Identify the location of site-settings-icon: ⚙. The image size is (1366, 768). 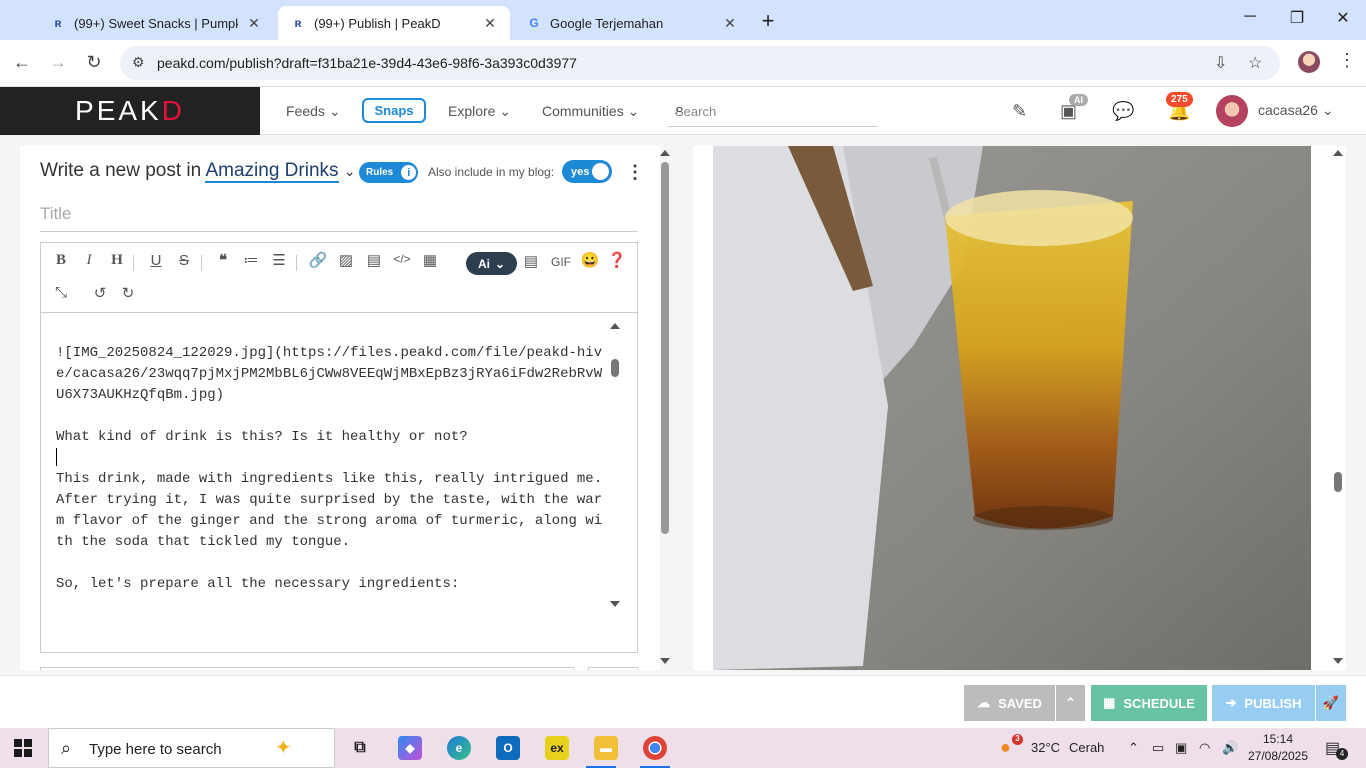
(138, 62).